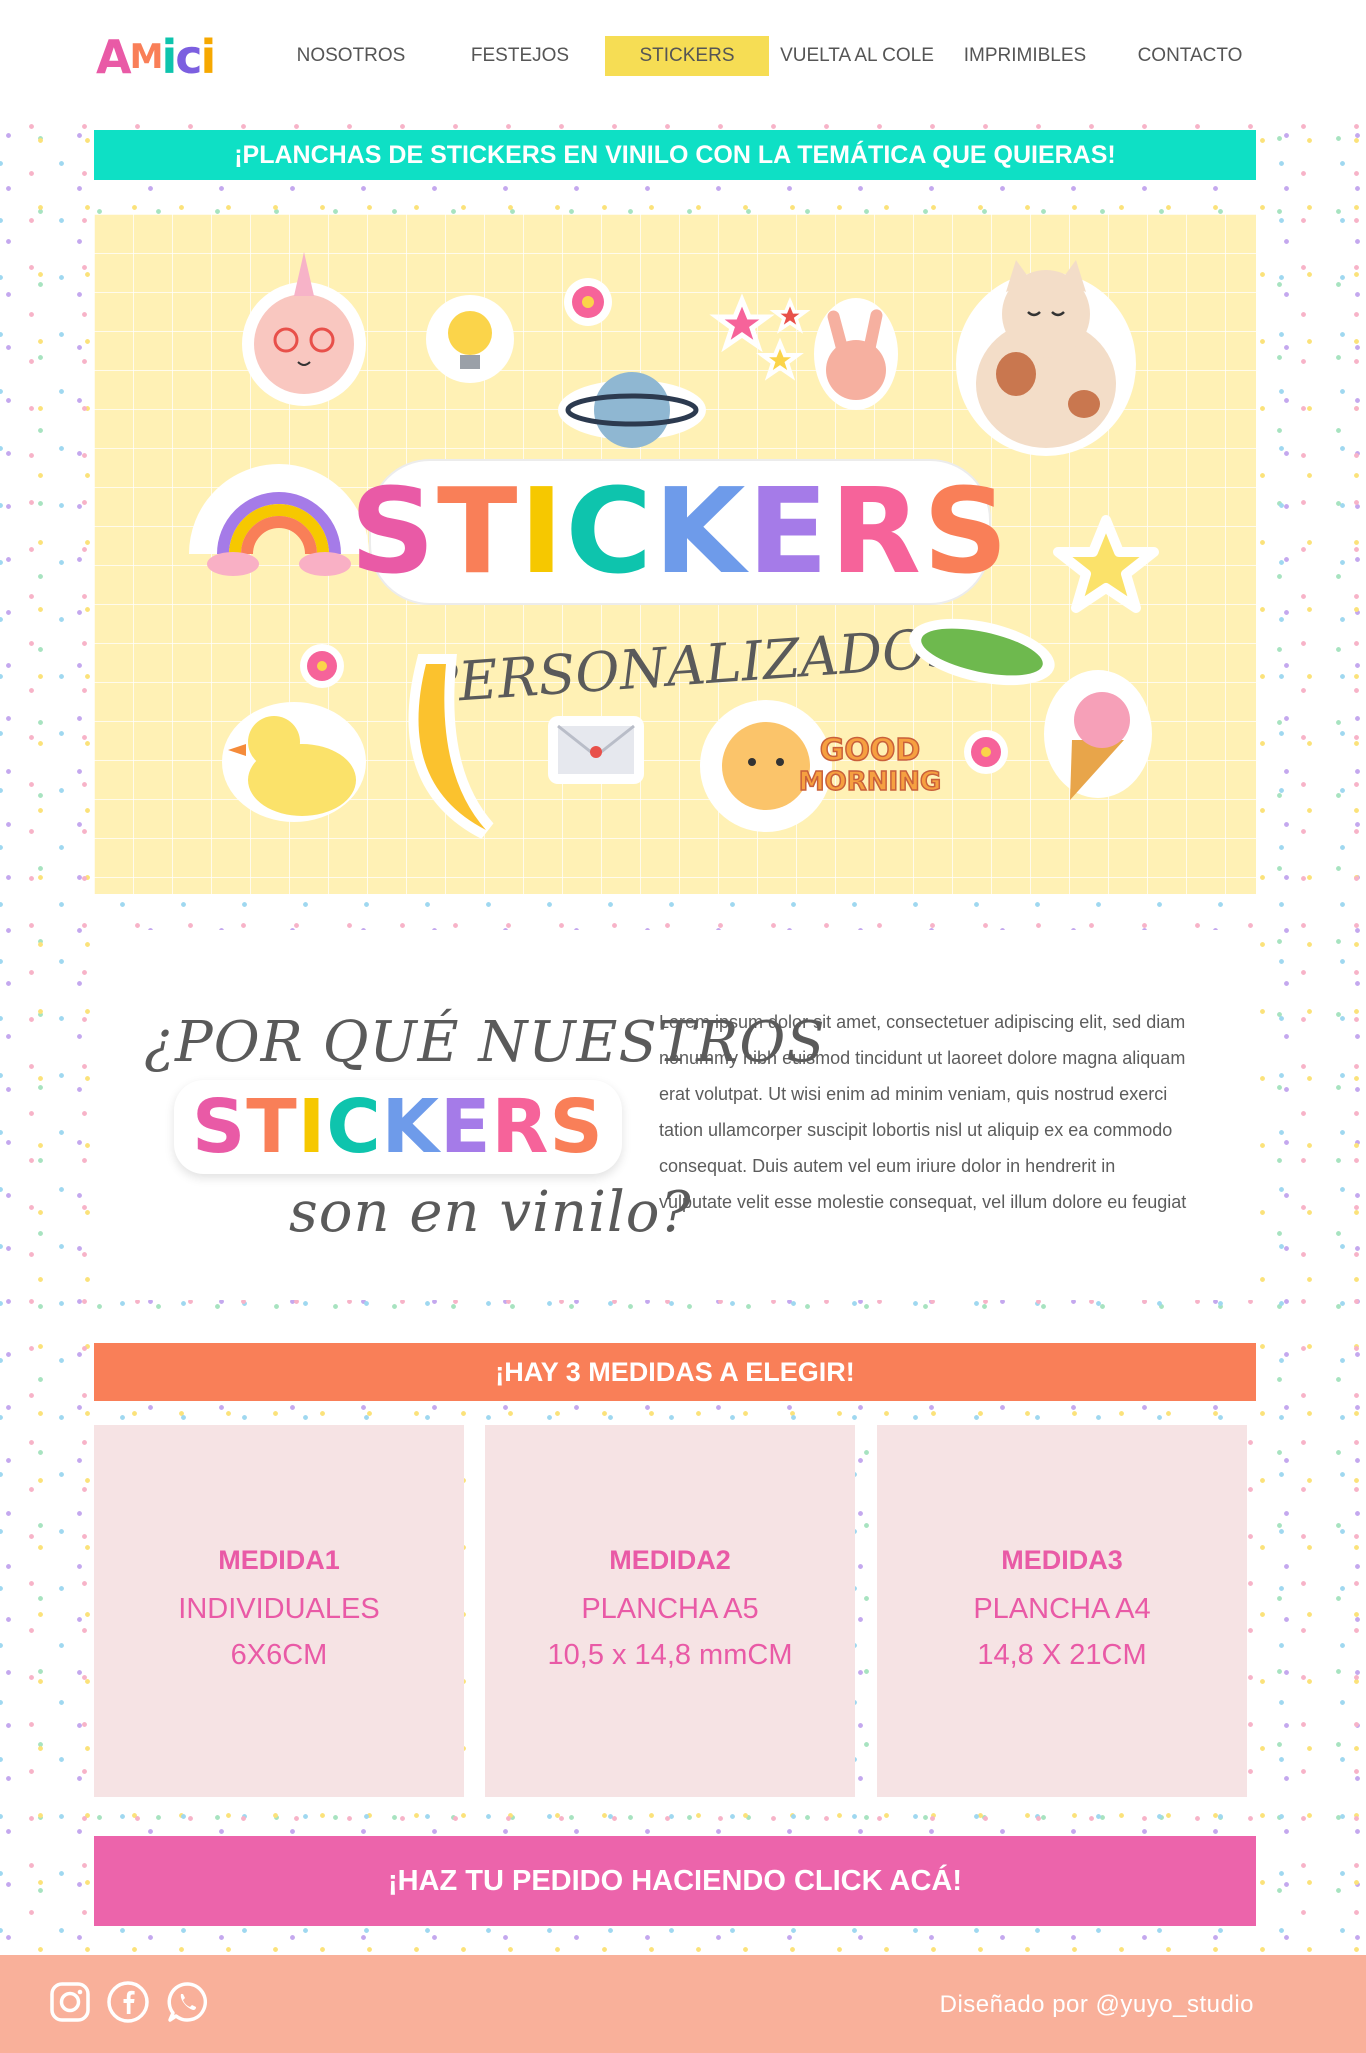  I want to click on nav-item-nosotros: NOSOTROS, so click(351, 56).